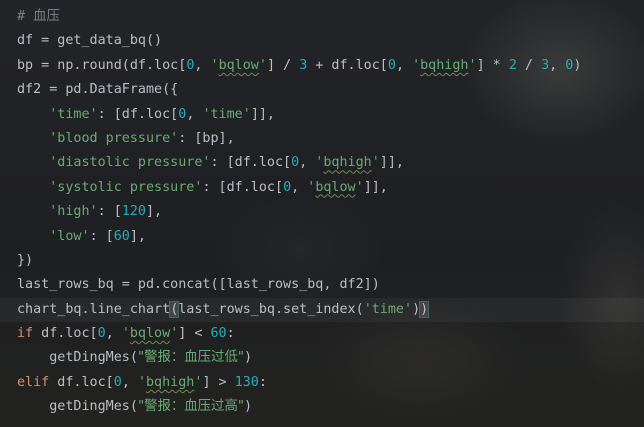  What do you see at coordinates (271, 309) in the screenshot?
I see `code-token: last_rows_bq.set_index(` at bounding box center [271, 309].